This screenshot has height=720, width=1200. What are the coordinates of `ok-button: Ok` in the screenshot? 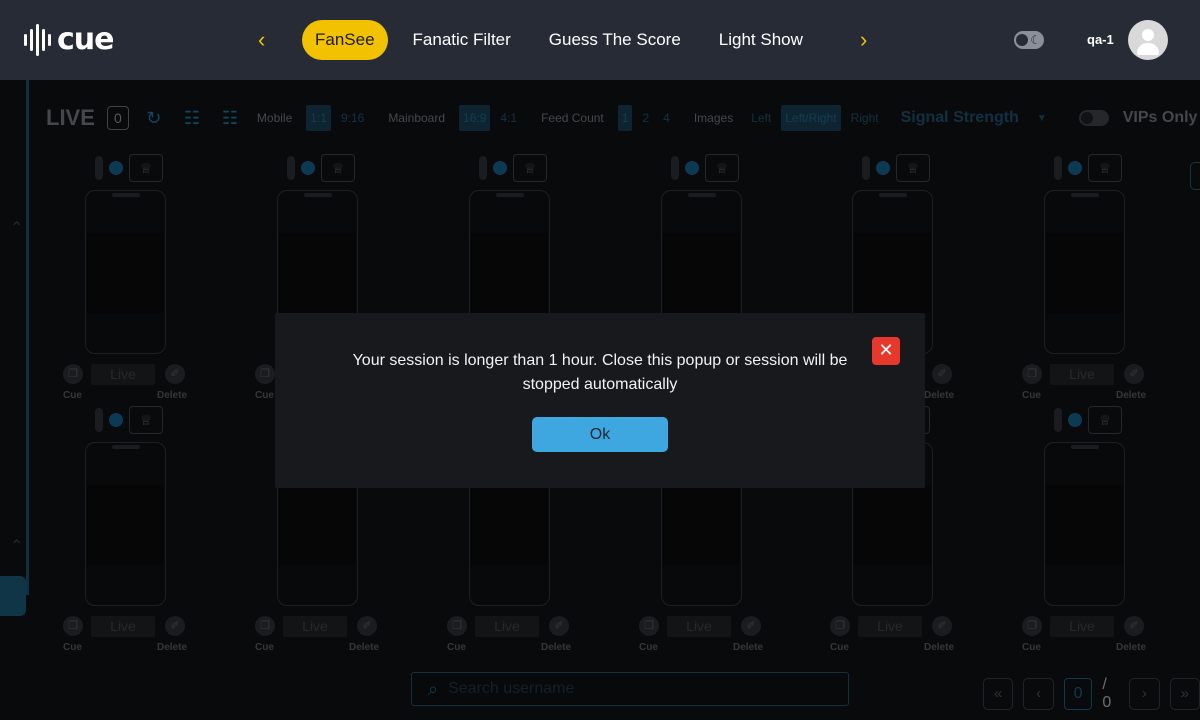 It's located at (600, 434).